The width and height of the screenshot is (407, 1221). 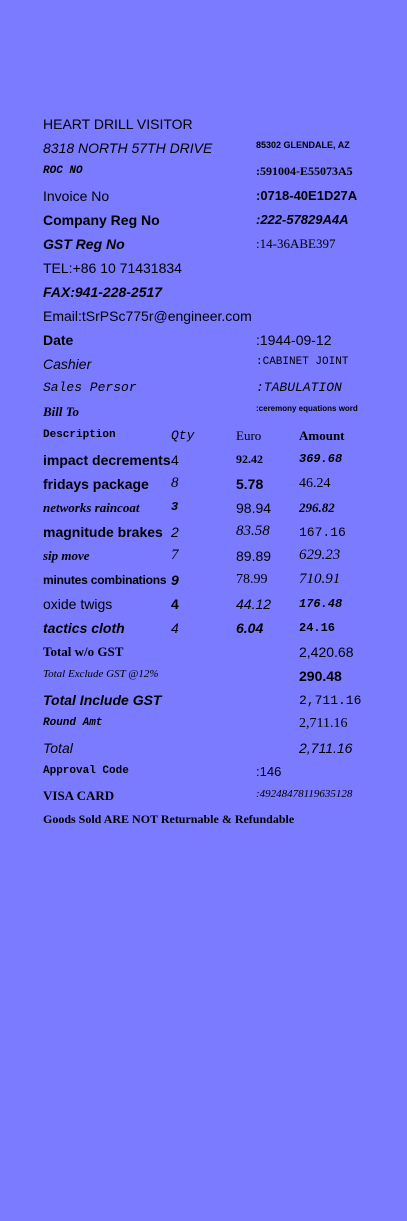 I want to click on card-type-label: VISA CARD, so click(x=79, y=795).